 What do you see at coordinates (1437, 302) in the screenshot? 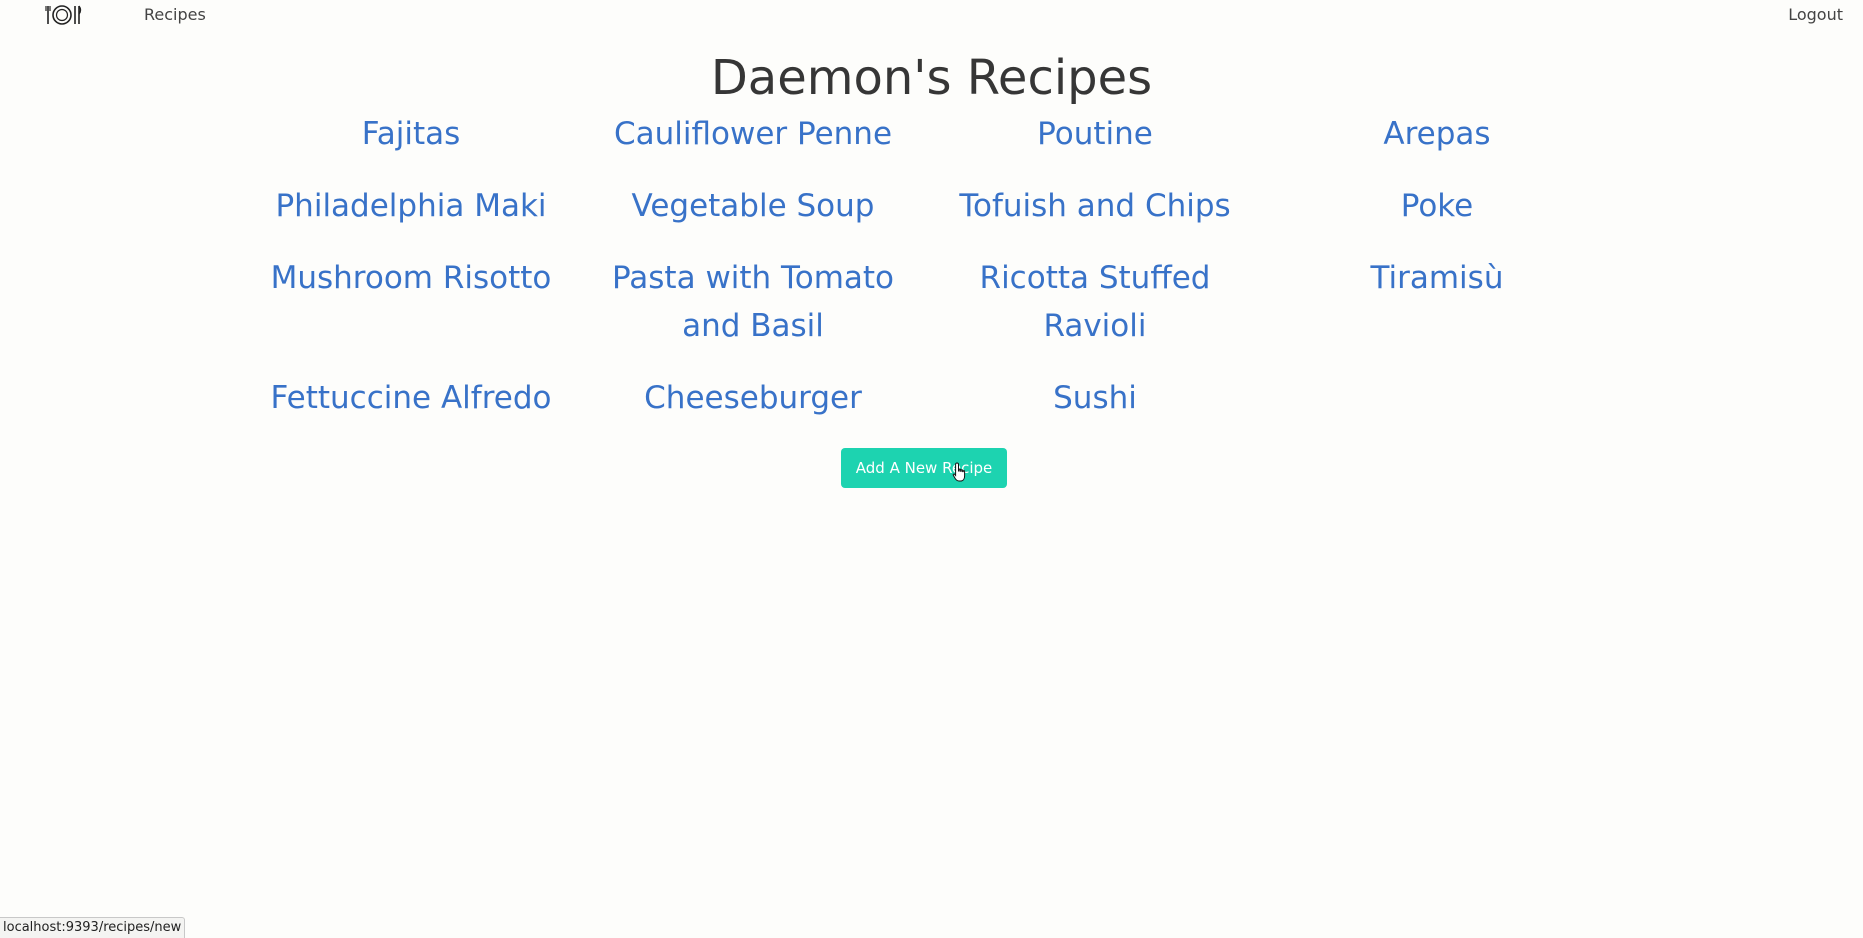
I see `recipe-link-tiramisu: Tiramisù` at bounding box center [1437, 302].